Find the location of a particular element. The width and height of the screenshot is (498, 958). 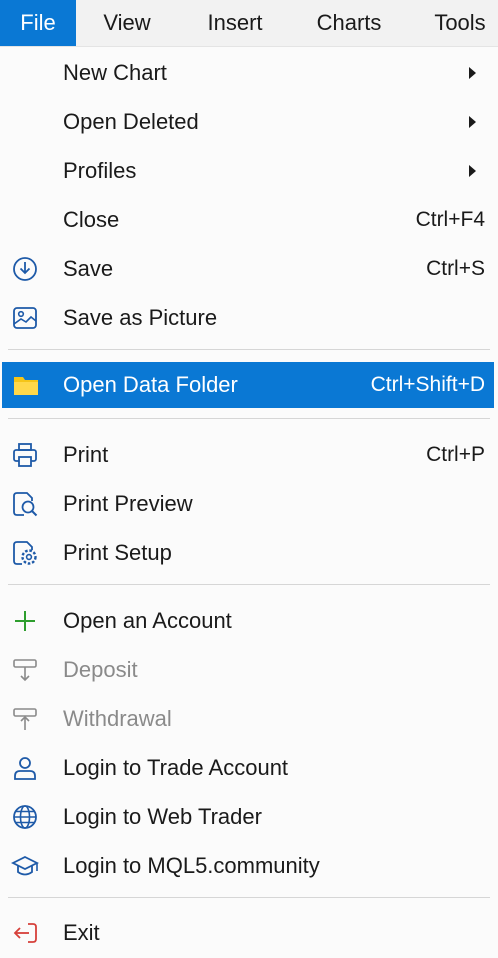

menu-item-save: Save Ctrl+S is located at coordinates (249, 269).